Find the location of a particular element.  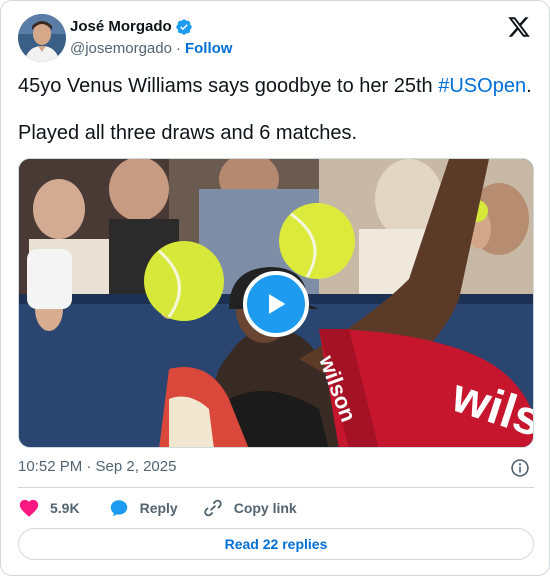

action-bar: 5.9K Reply Copy link is located at coordinates (157, 508).